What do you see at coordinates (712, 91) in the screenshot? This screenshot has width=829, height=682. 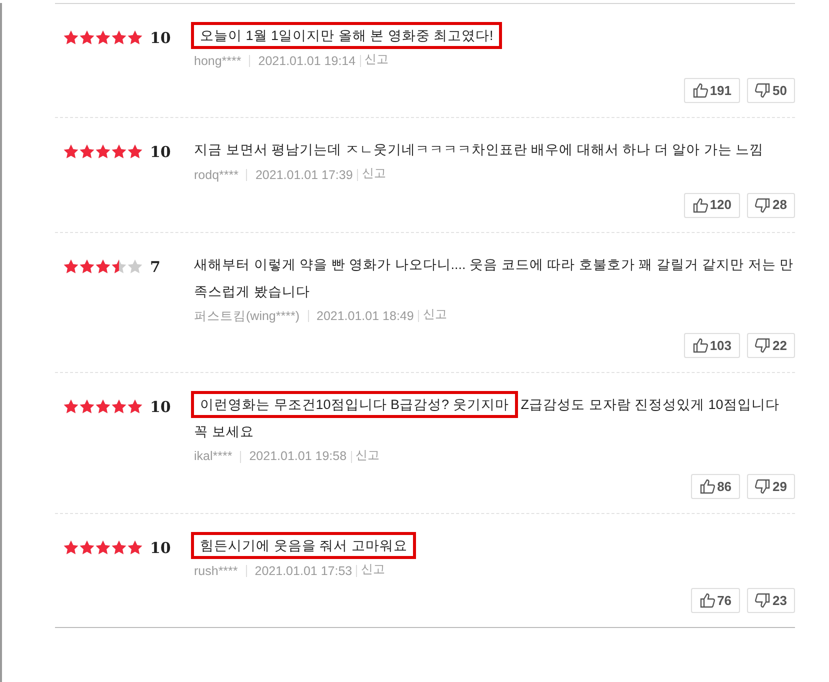 I see `like-button: 191` at bounding box center [712, 91].